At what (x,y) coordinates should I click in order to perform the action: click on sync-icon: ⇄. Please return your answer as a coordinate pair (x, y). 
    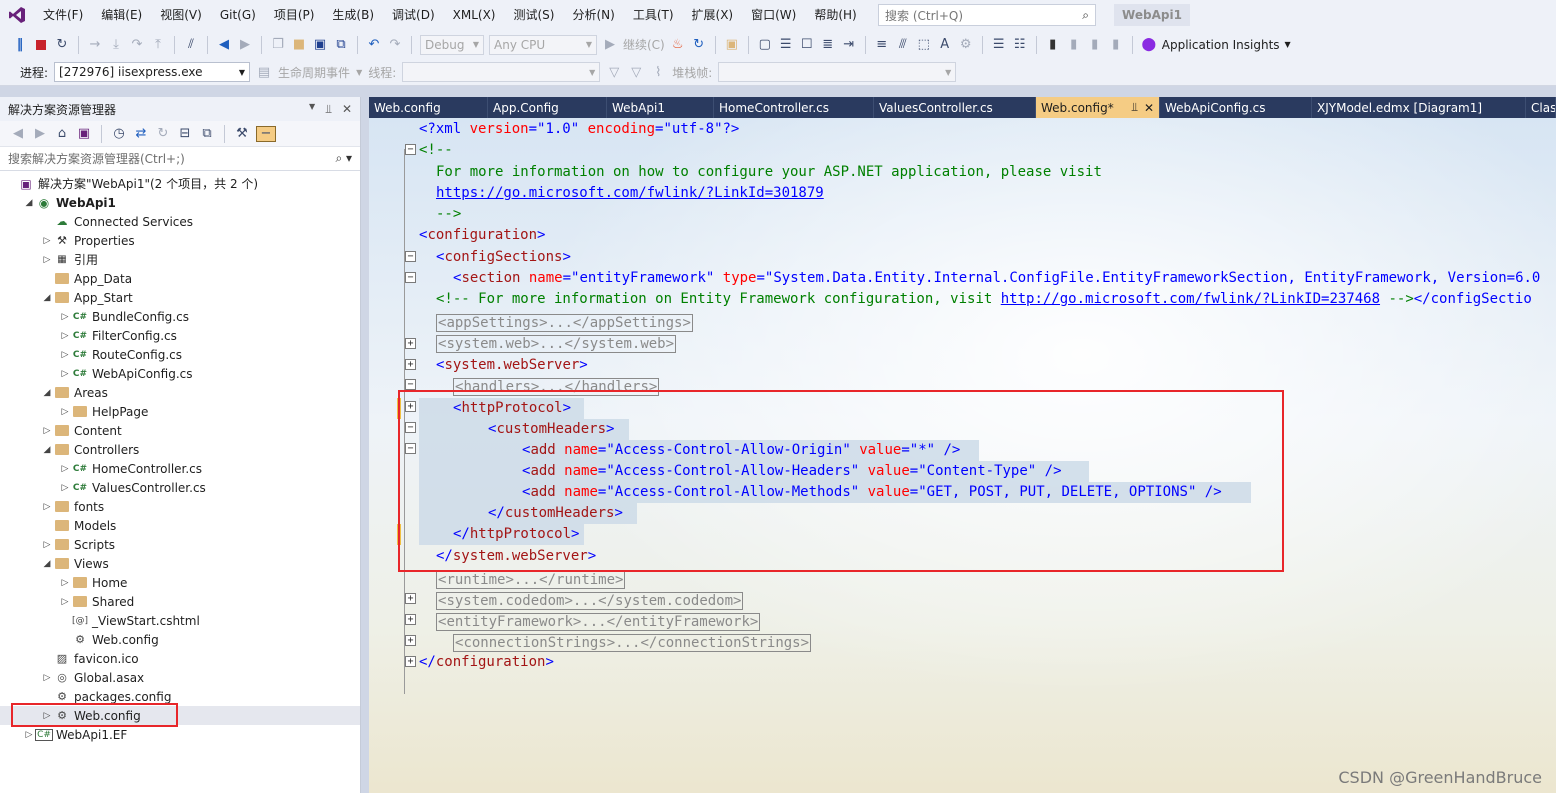
    Looking at the image, I should click on (141, 134).